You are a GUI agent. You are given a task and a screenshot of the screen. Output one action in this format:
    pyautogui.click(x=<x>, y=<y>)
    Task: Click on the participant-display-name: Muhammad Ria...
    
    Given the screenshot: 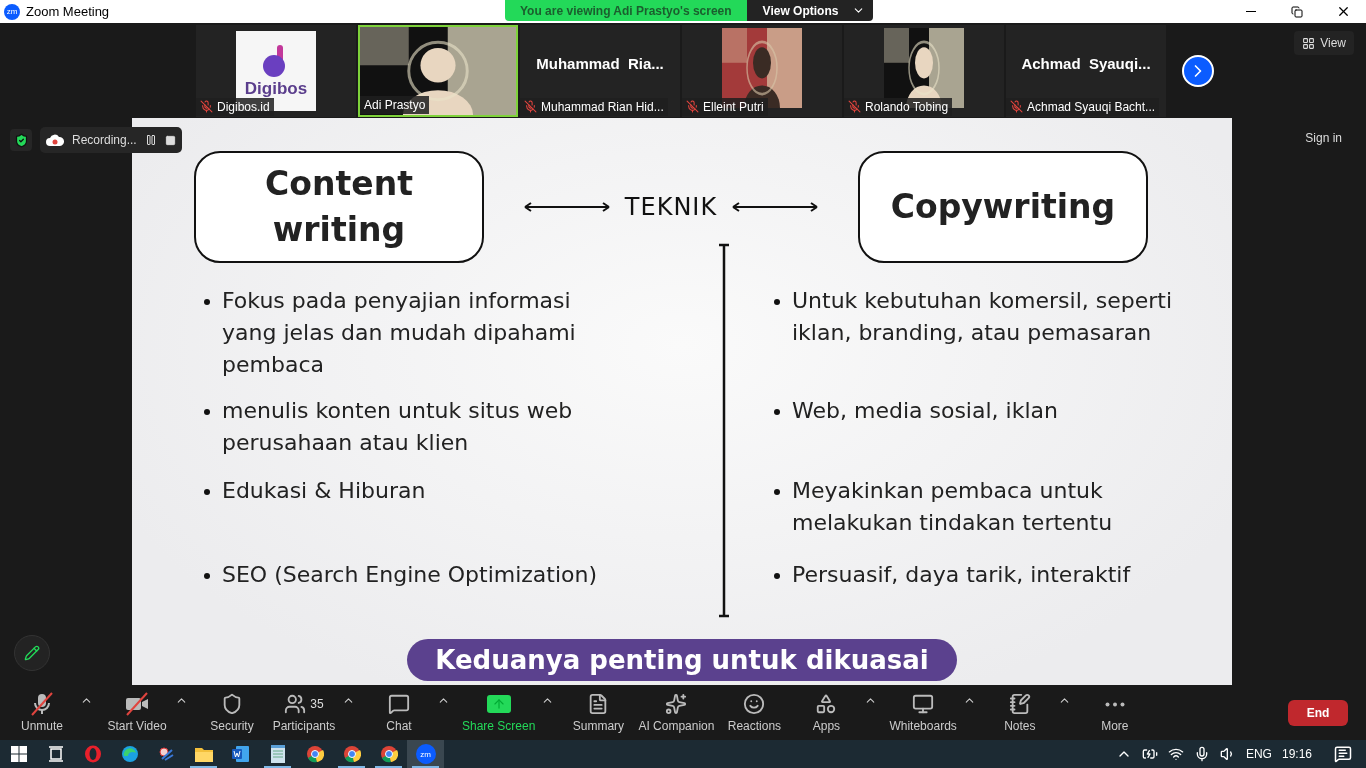 What is the action you would take?
    pyautogui.click(x=600, y=63)
    